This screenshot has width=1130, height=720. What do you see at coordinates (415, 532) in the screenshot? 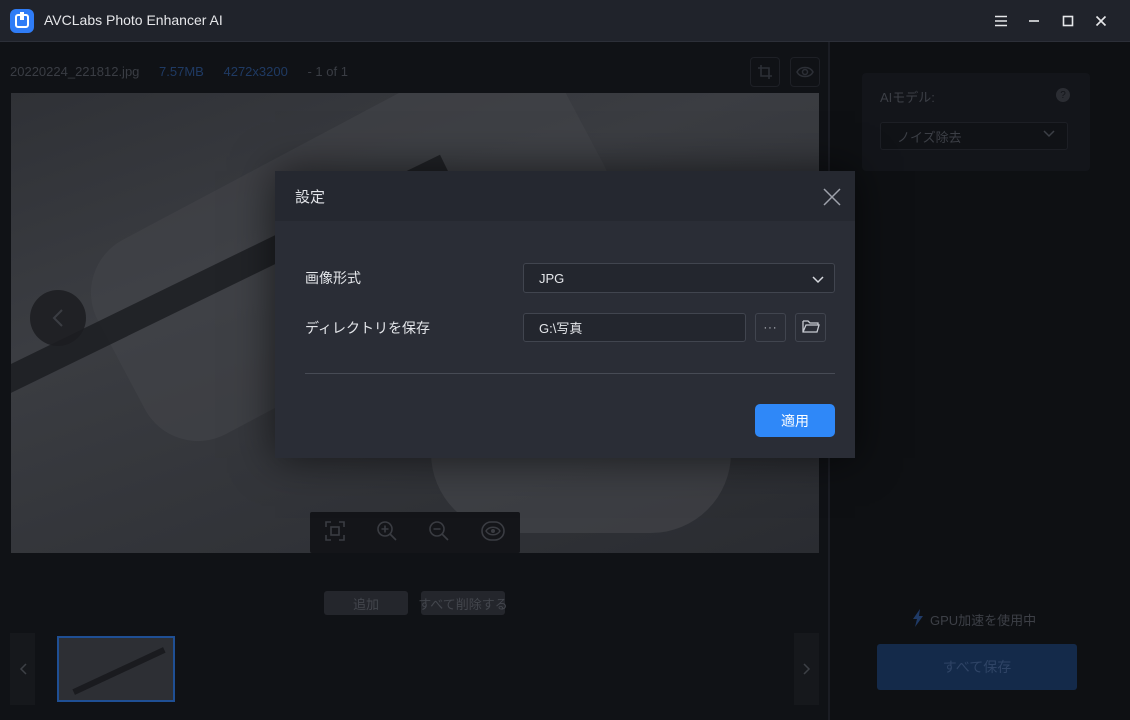
I see `zoom-toolbar` at bounding box center [415, 532].